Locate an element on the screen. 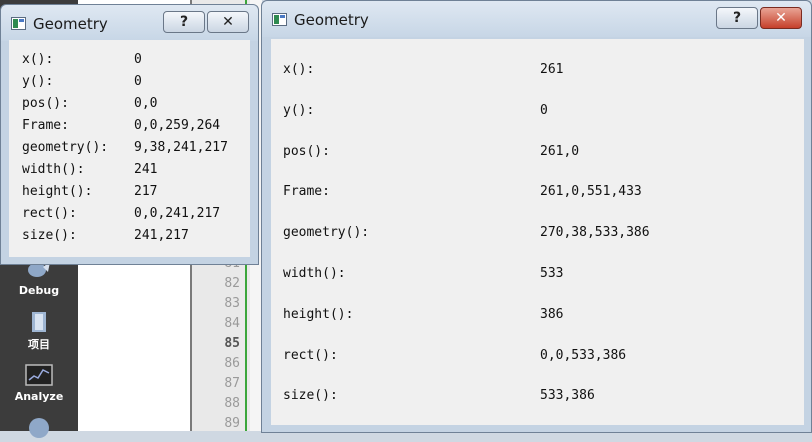  geometry-value: 241,217 is located at coordinates (161, 235).